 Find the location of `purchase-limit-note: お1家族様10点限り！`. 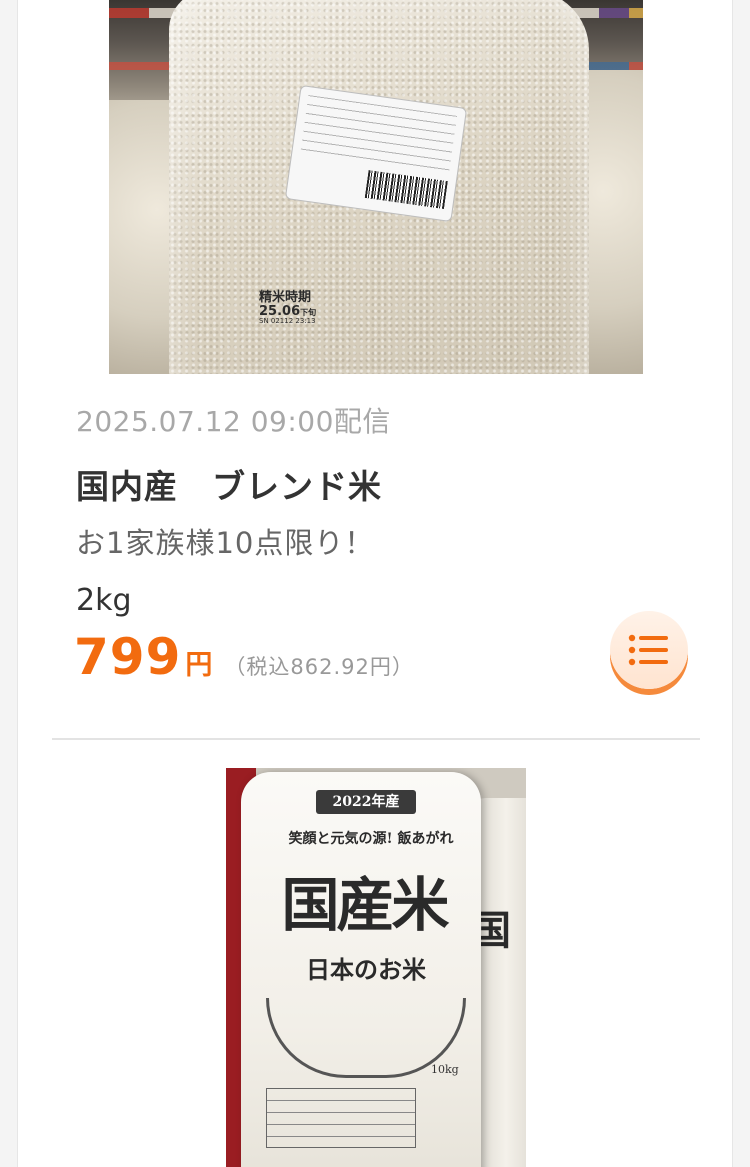

purchase-limit-note: お1家族様10点限り！ is located at coordinates (225, 543).